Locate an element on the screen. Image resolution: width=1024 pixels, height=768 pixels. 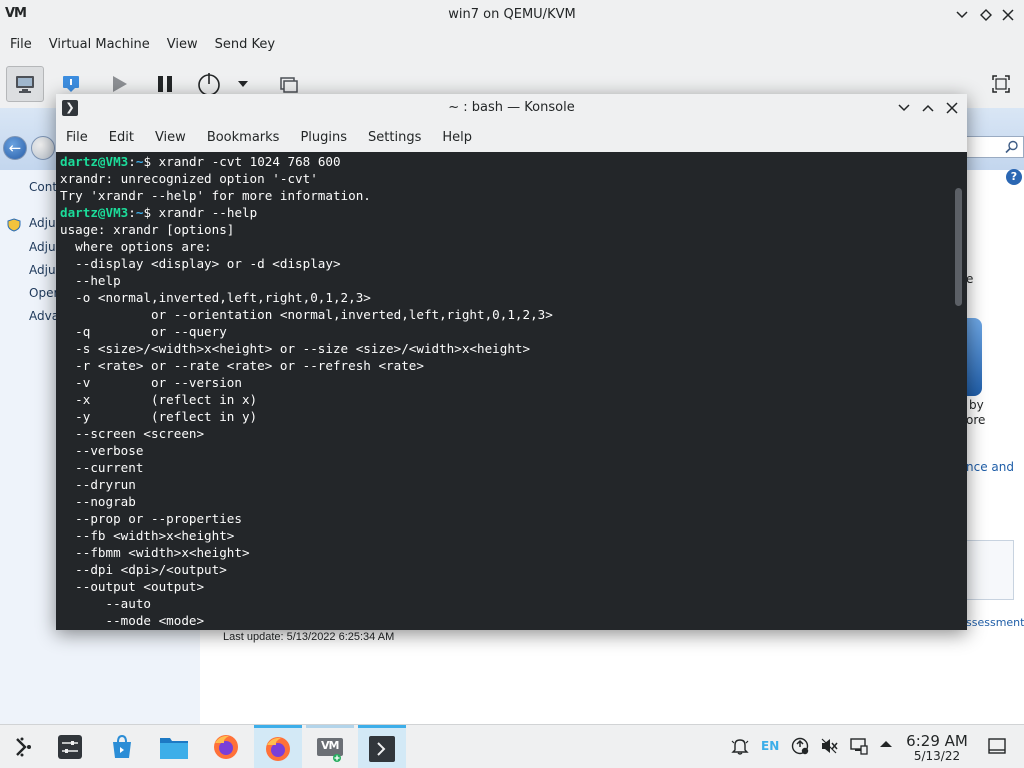
konsole-menu-settings: Settings is located at coordinates (394, 137).